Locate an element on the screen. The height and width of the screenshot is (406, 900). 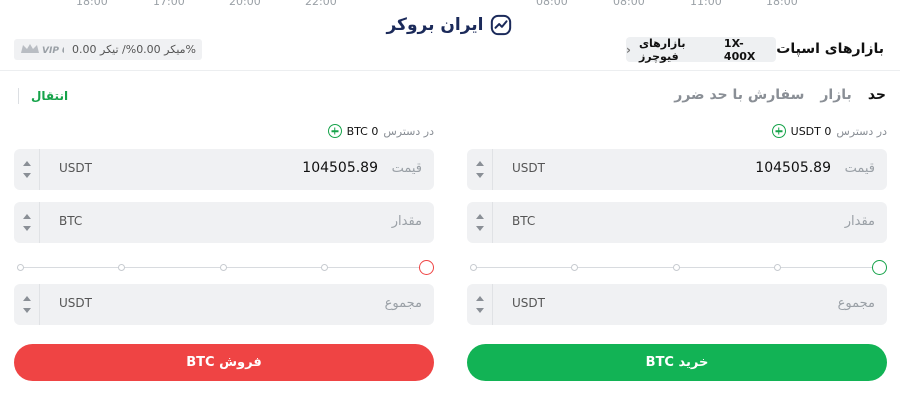
transfer-link: انتقال is located at coordinates (49, 96).